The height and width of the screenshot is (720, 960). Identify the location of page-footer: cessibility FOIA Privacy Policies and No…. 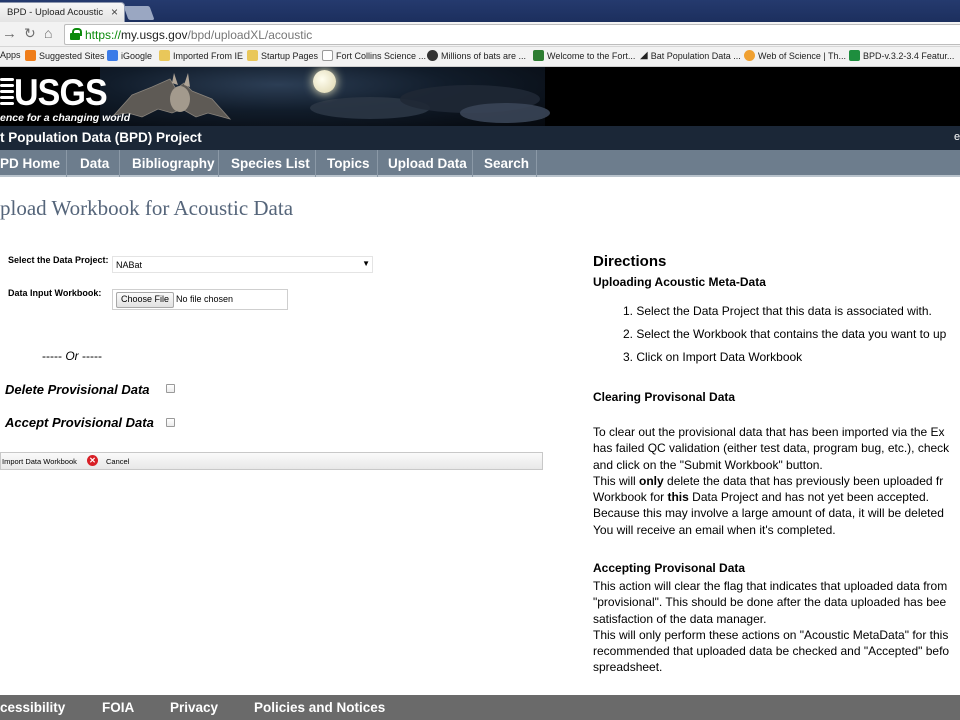
(480, 707).